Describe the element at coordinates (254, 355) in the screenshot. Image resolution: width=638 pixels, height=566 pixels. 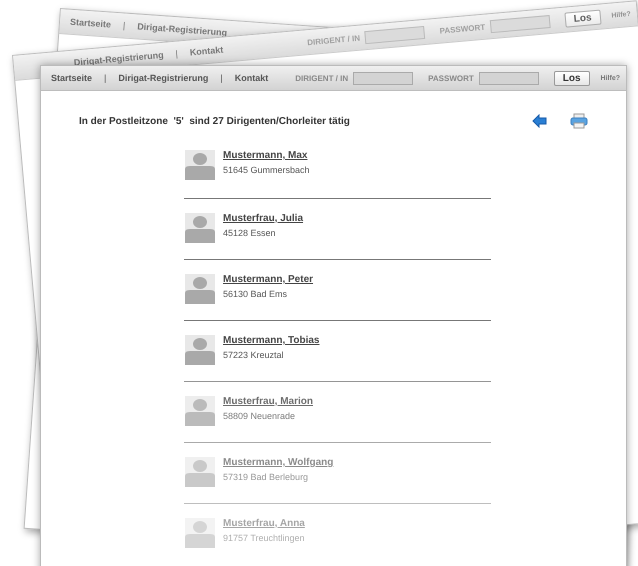
I see `conductor-location: 57223 Kreuztal` at that location.